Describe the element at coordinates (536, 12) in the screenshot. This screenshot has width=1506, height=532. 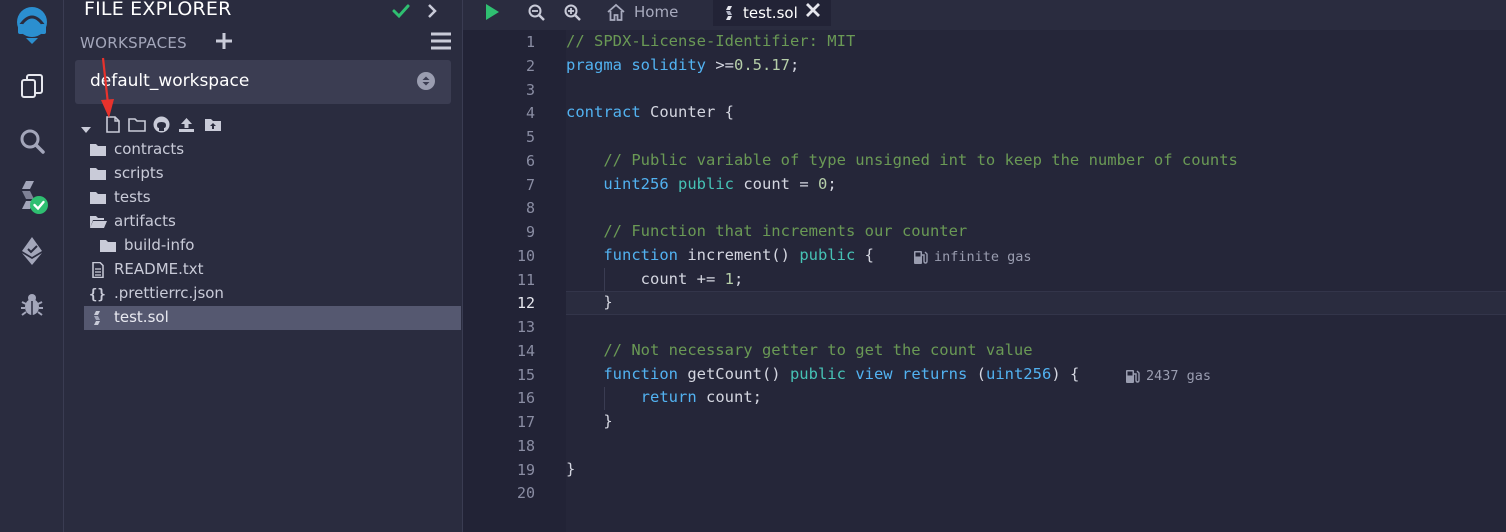
I see `zoom-out-icon` at that location.